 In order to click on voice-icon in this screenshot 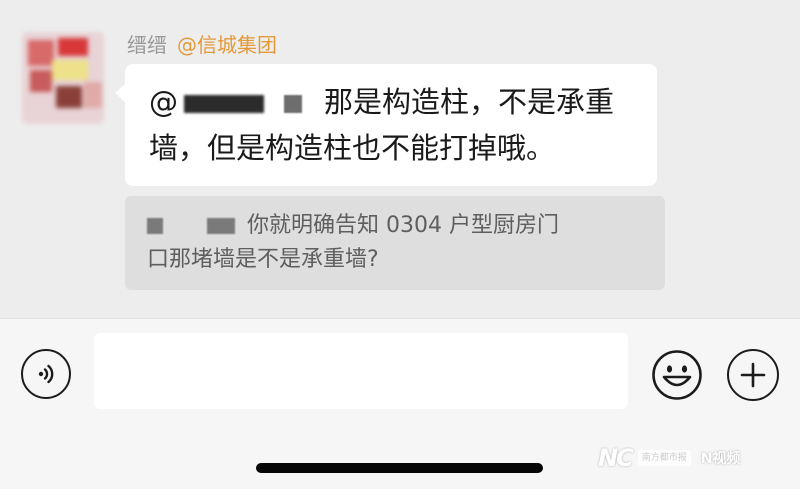, I will do `click(46, 374)`.